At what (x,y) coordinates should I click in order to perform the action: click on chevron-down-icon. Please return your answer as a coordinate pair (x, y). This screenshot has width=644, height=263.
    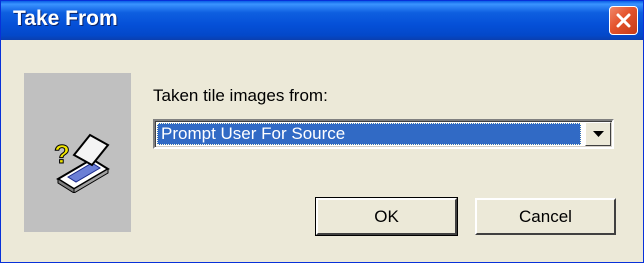
    Looking at the image, I should click on (598, 134).